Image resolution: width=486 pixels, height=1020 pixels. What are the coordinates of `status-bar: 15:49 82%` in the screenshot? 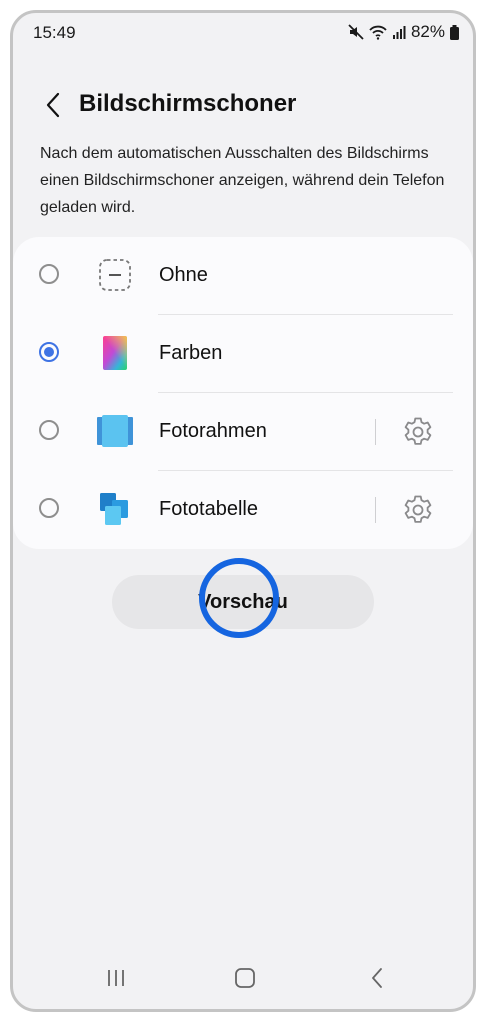 It's located at (243, 33).